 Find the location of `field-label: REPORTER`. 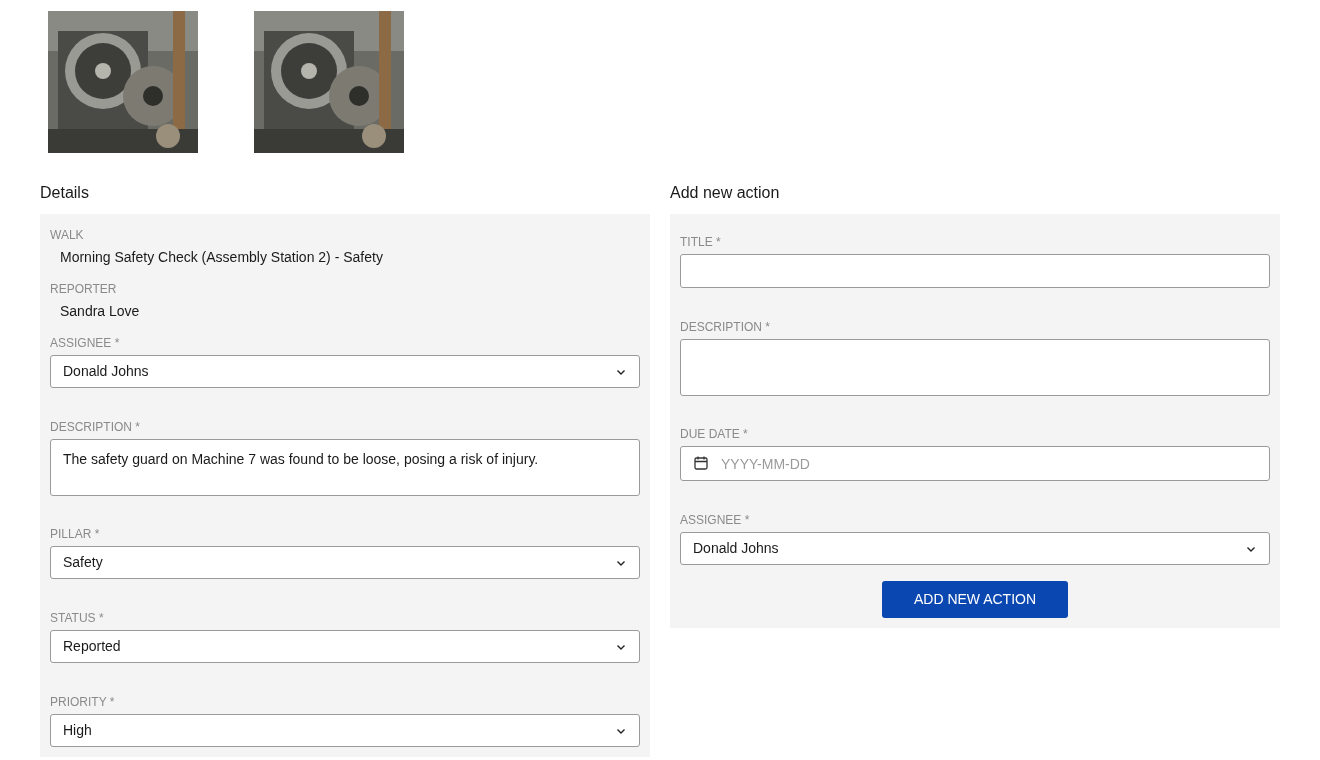

field-label: REPORTER is located at coordinates (84, 289).